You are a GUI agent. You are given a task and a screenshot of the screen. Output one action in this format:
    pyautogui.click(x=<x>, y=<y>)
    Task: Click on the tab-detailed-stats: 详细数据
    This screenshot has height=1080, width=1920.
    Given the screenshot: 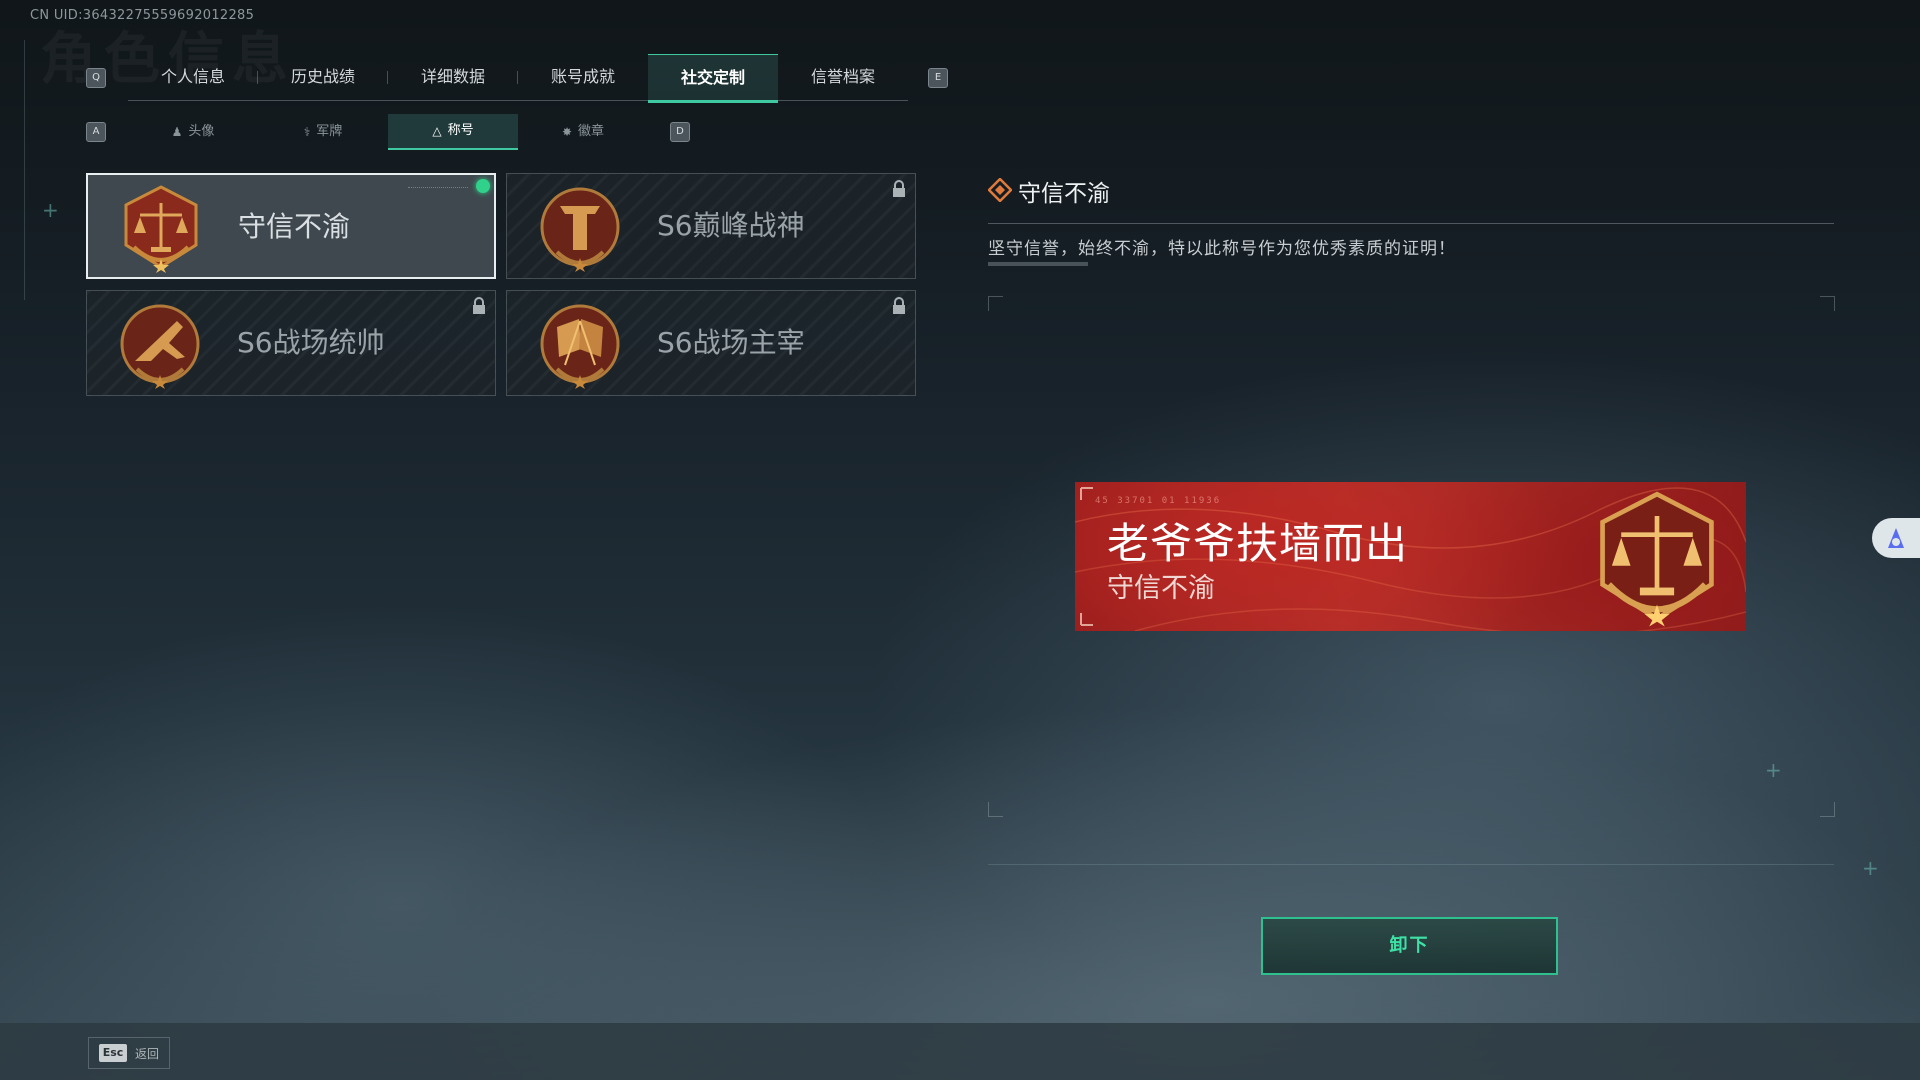 What is the action you would take?
    pyautogui.click(x=453, y=77)
    